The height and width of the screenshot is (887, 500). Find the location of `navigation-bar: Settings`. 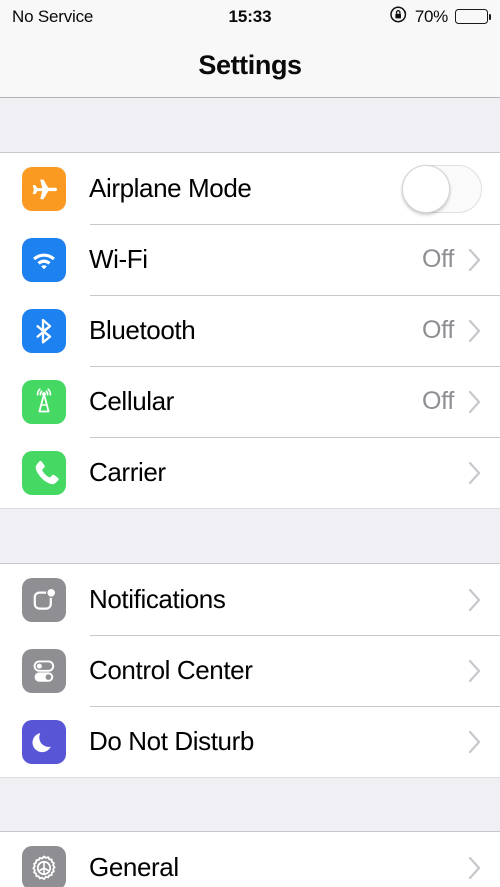

navigation-bar: Settings is located at coordinates (250, 65).